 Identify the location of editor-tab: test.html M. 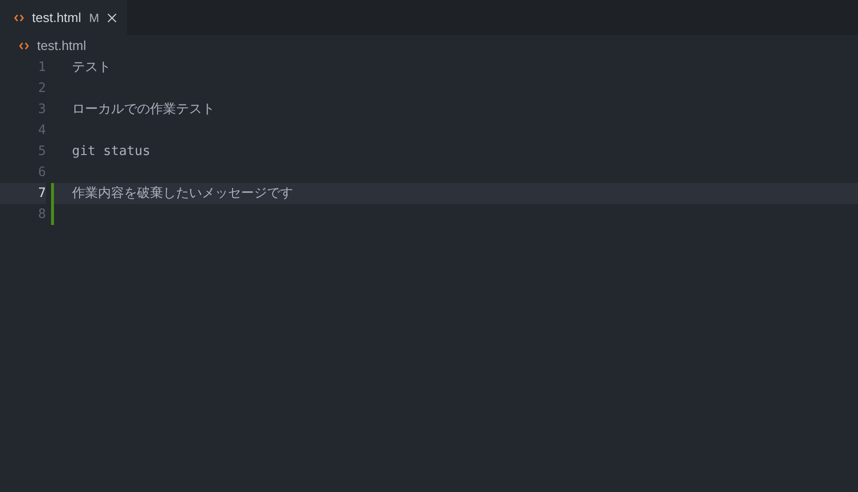
(64, 17).